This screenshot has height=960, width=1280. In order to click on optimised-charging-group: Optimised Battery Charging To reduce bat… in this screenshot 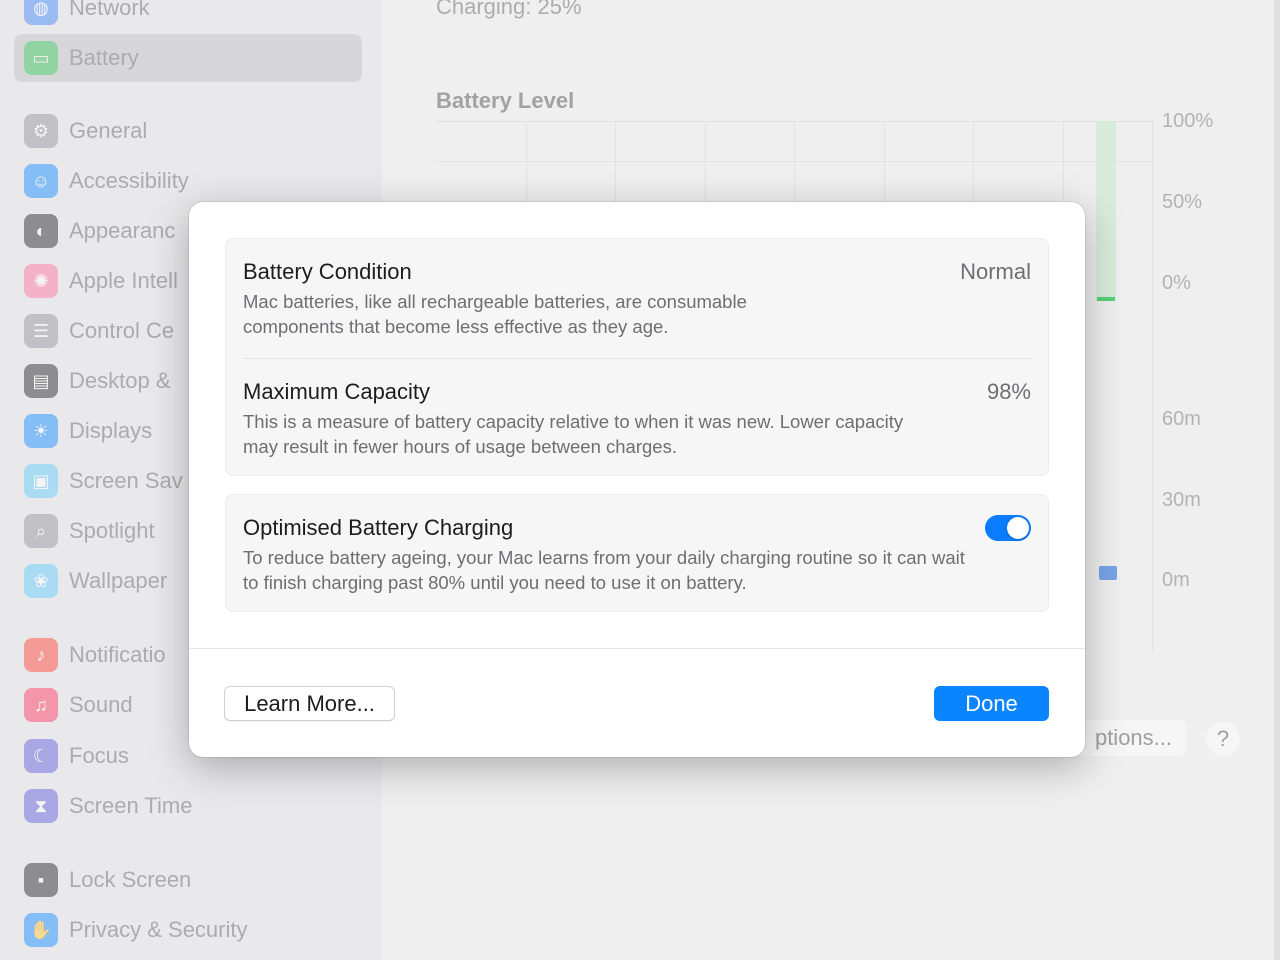, I will do `click(637, 553)`.